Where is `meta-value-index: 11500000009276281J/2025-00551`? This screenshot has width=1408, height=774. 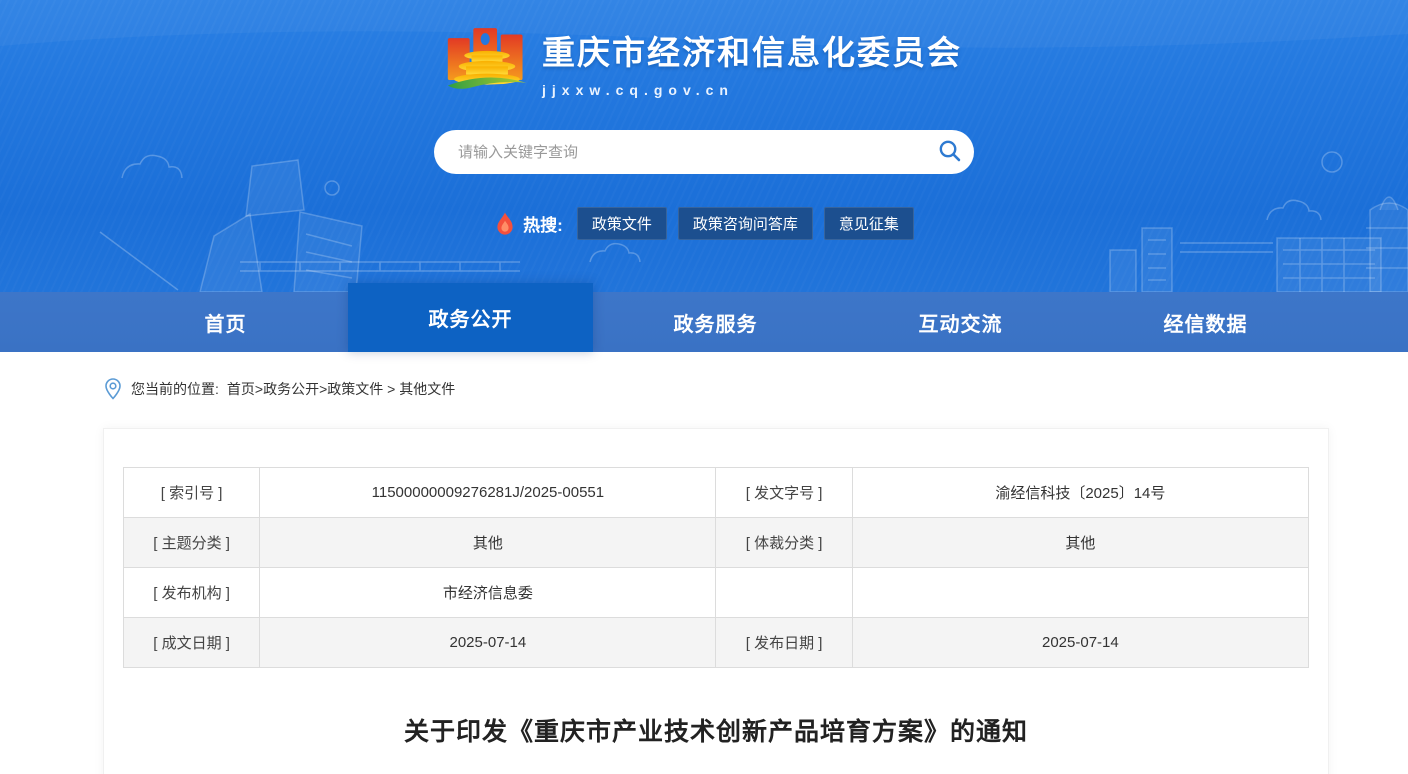 meta-value-index: 11500000009276281J/2025-00551 is located at coordinates (488, 492).